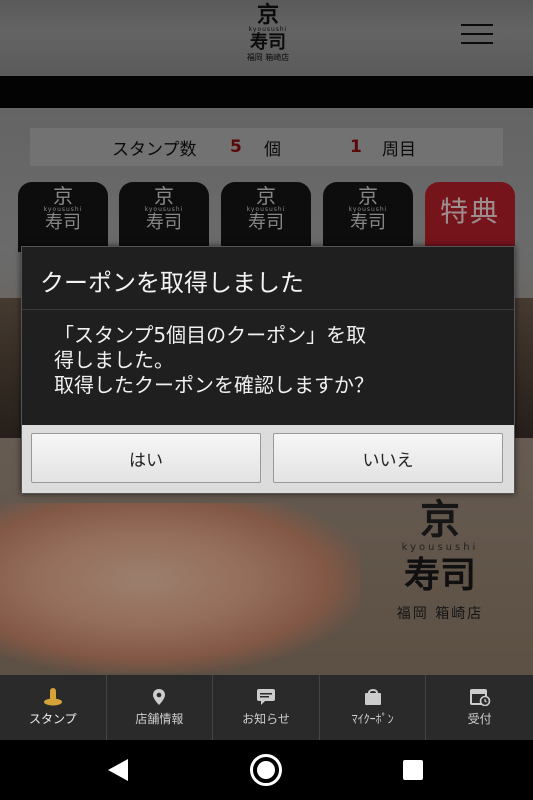 Image resolution: width=533 pixels, height=800 pixels. I want to click on tab-news: お知らせ, so click(266, 707).